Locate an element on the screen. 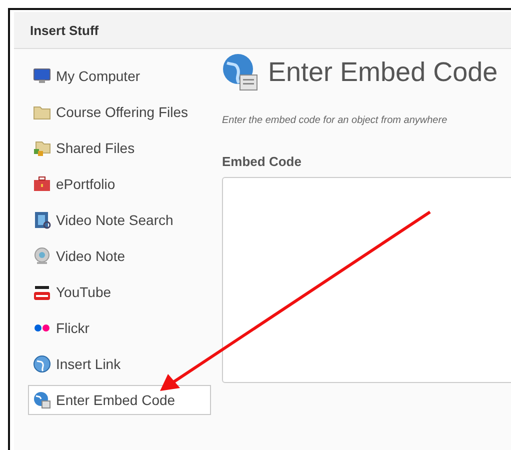 The height and width of the screenshot is (450, 511). sidebar-item-label: Flickr is located at coordinates (73, 328).